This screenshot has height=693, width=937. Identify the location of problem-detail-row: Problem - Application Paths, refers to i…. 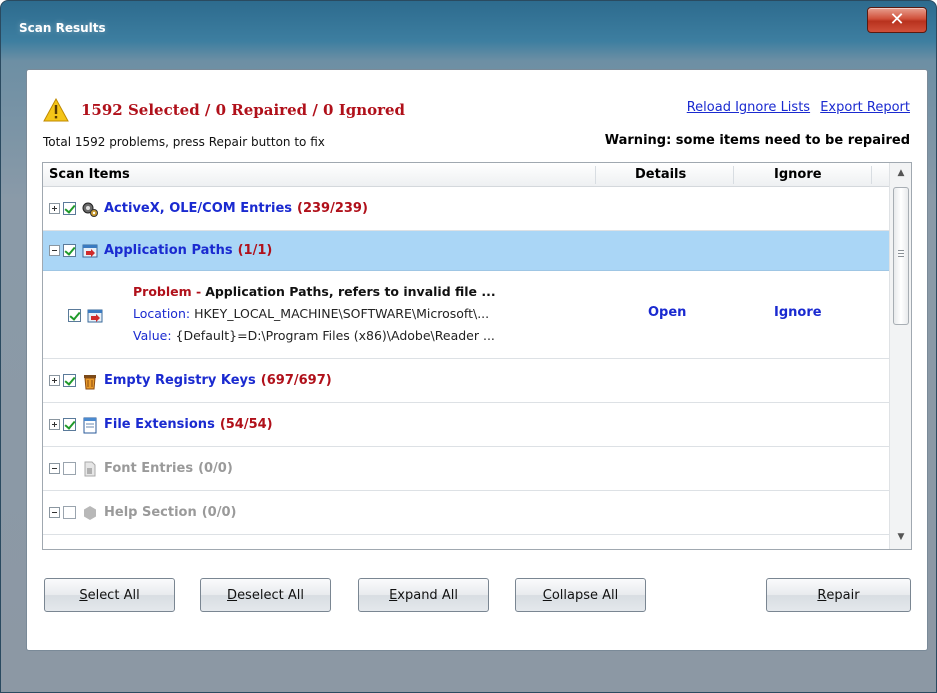
(466, 315).